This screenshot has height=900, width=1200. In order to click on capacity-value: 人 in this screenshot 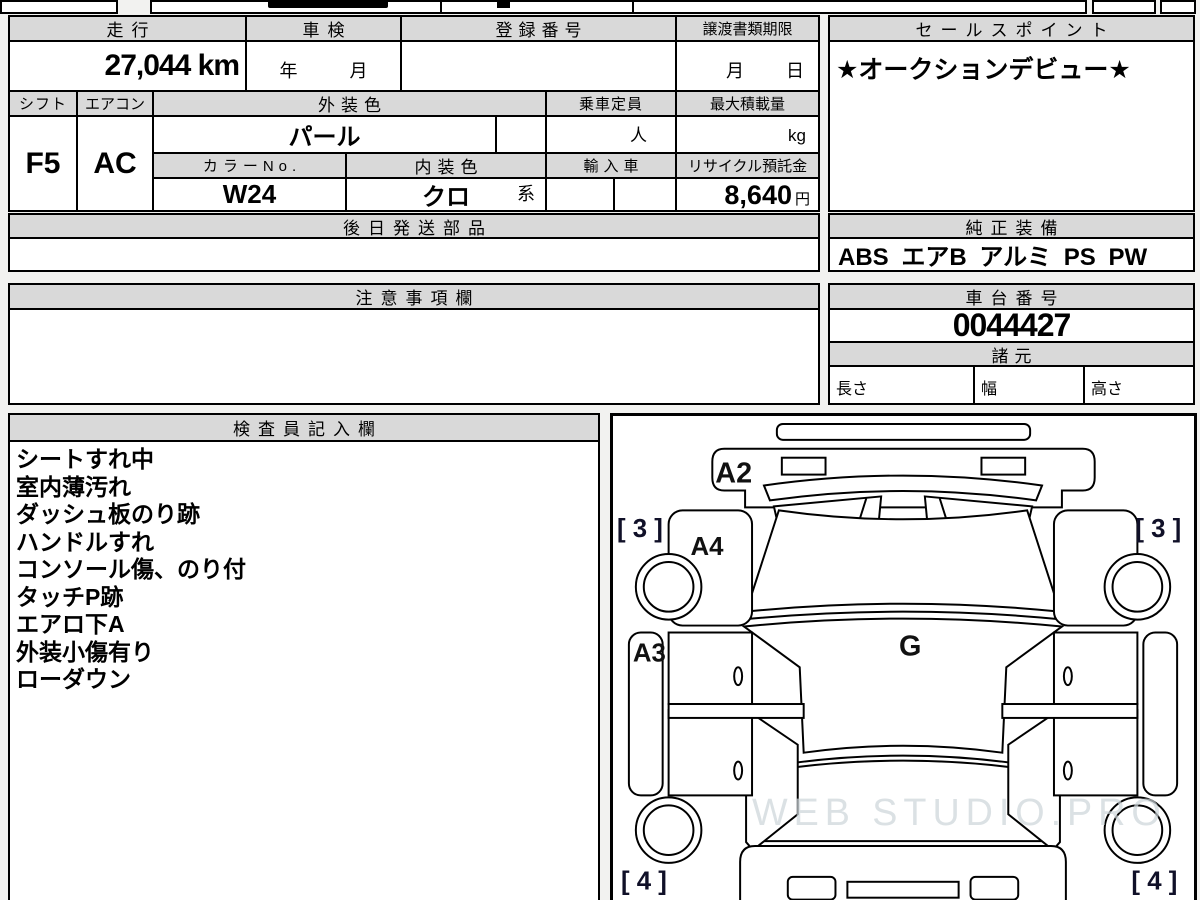, I will do `click(611, 134)`.